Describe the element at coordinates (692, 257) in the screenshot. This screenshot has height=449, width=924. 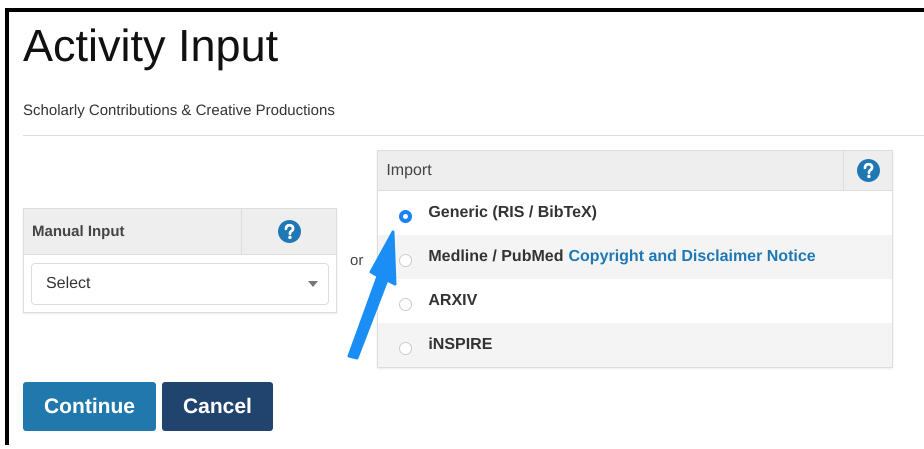
I see `disclaimer-link: Copyright and Disclaimer Notice` at that location.